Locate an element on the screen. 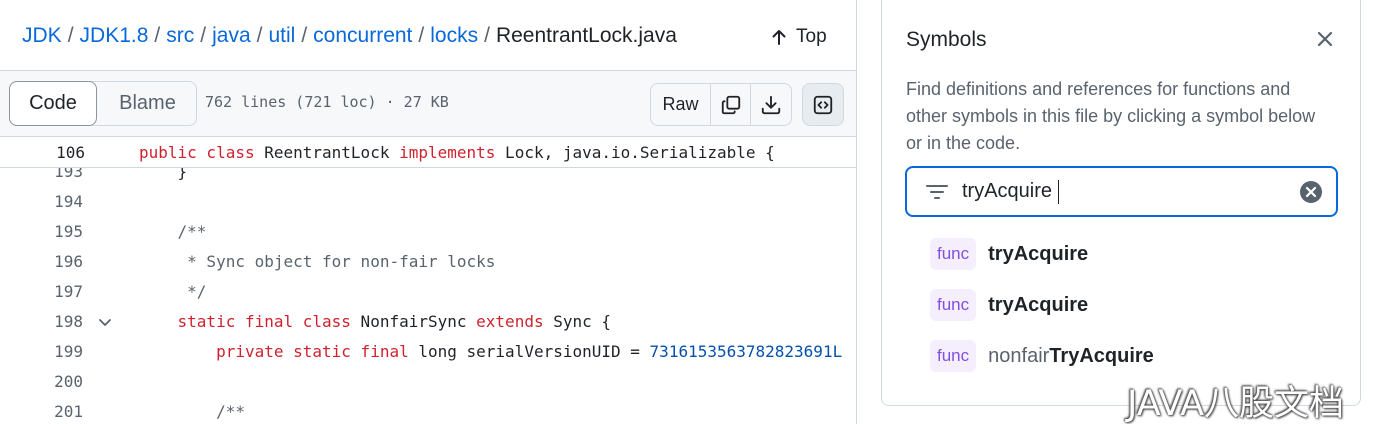 The width and height of the screenshot is (1375, 424). symbol-name-match: TryAcquire is located at coordinates (1101, 355).